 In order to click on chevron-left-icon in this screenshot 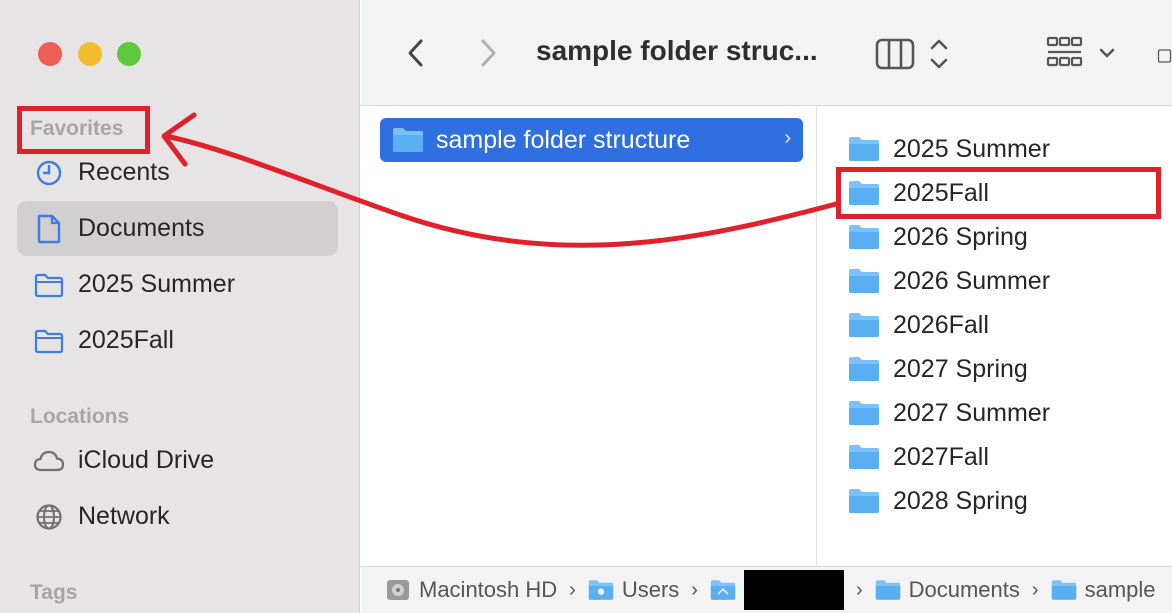, I will do `click(415, 53)`.